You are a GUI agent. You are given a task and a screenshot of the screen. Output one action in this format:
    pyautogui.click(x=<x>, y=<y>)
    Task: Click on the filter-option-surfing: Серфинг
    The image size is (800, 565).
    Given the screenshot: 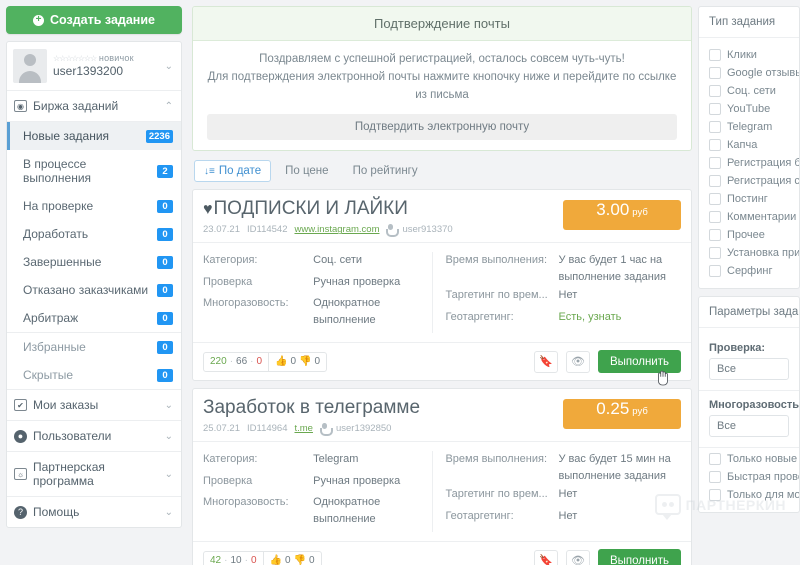 What is the action you would take?
    pyautogui.click(x=749, y=271)
    